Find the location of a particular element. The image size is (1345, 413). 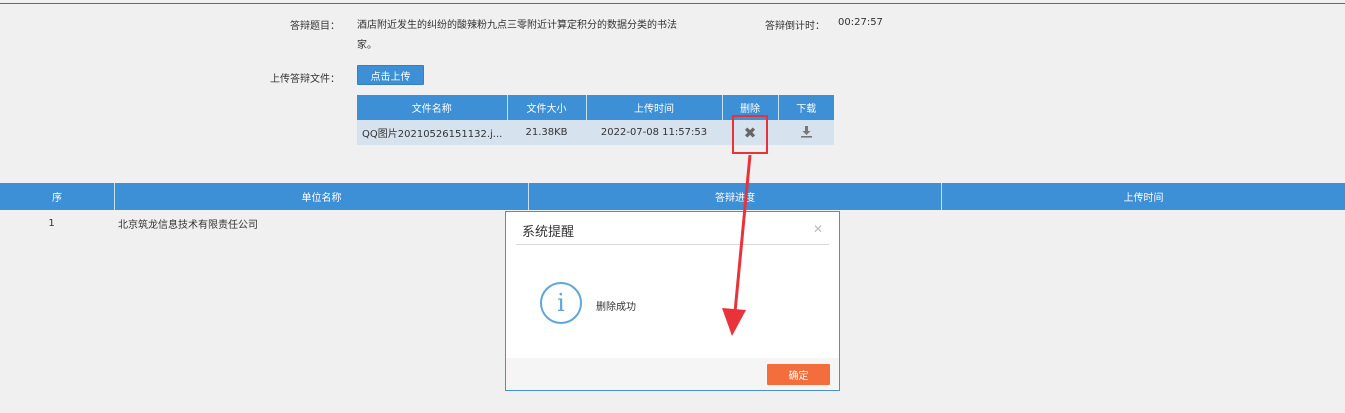

file-size: 21.38KB is located at coordinates (546, 132).